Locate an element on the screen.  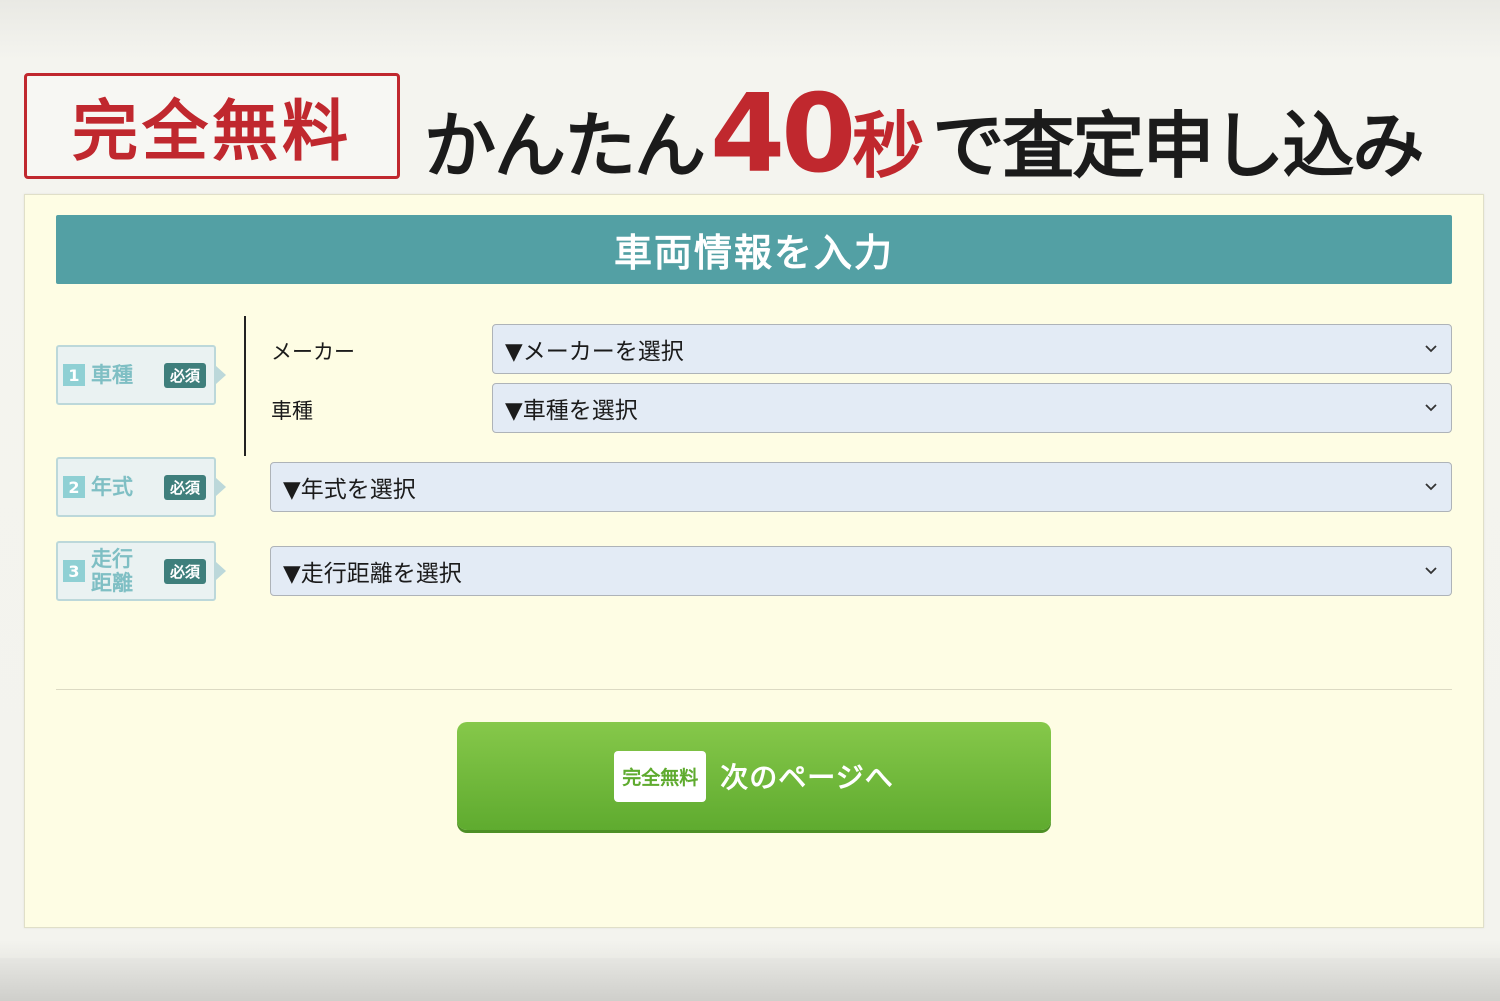
step-tag-model-year: 2 年式 必須 is located at coordinates (141, 487).